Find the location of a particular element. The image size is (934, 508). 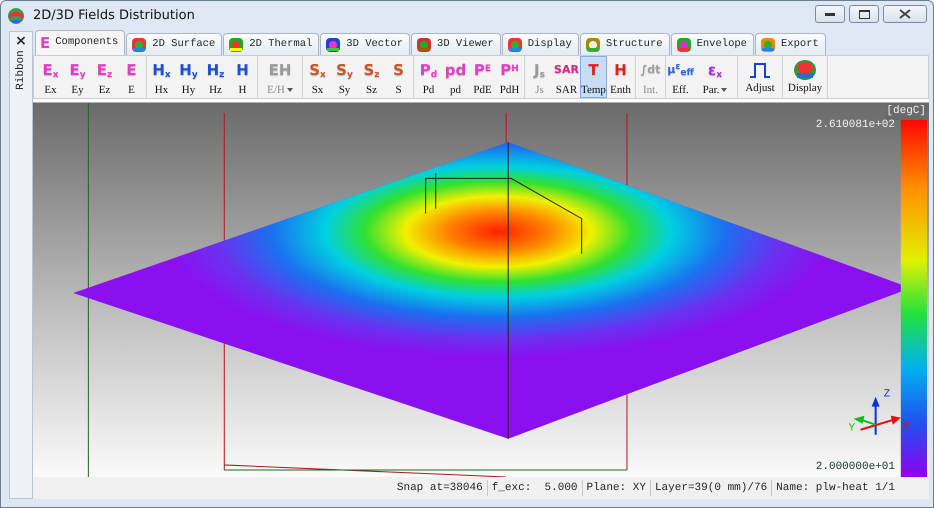

glyph-icon: P$_{d}$ is located at coordinates (429, 71).